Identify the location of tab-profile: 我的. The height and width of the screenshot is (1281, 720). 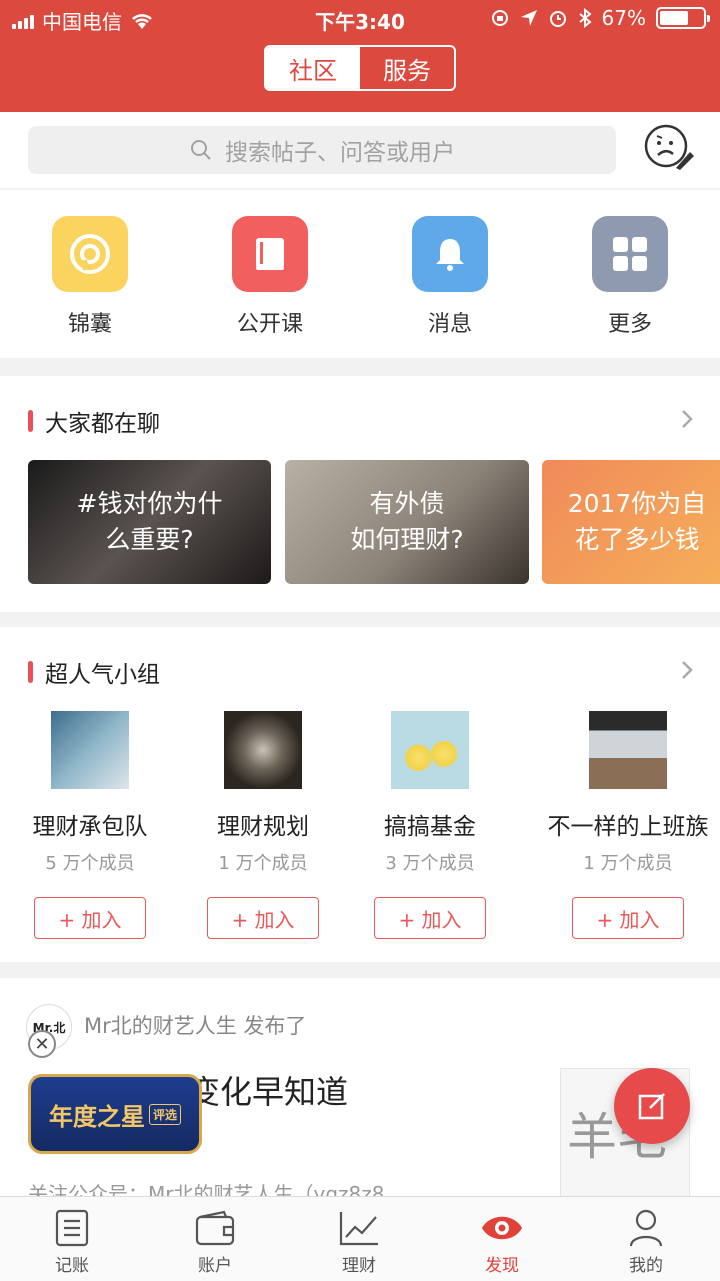
(646, 1240).